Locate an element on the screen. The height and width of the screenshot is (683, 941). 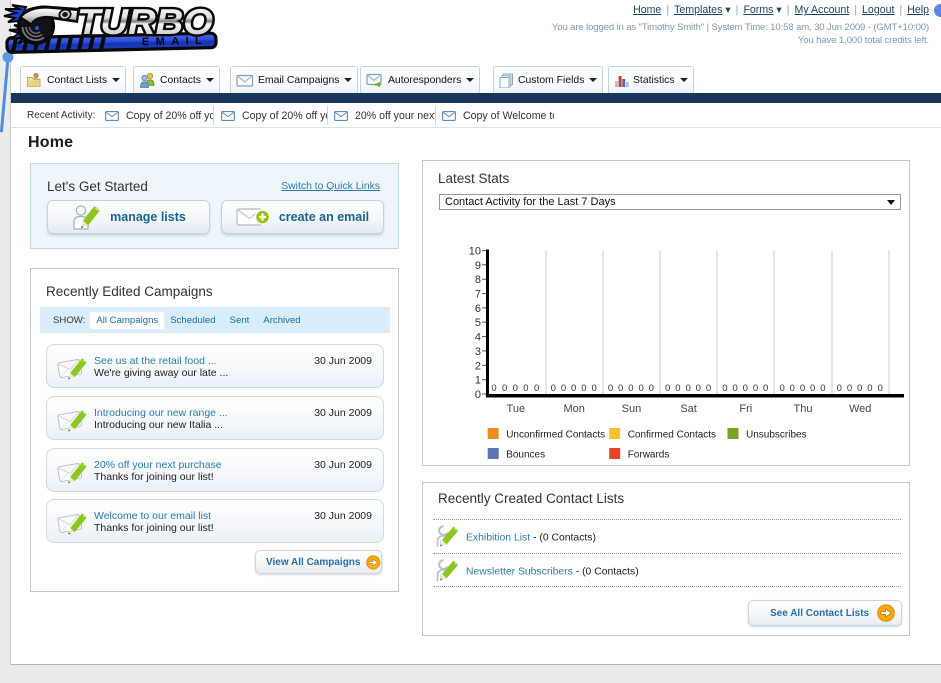
svg-text: Forwards is located at coordinates (649, 455).